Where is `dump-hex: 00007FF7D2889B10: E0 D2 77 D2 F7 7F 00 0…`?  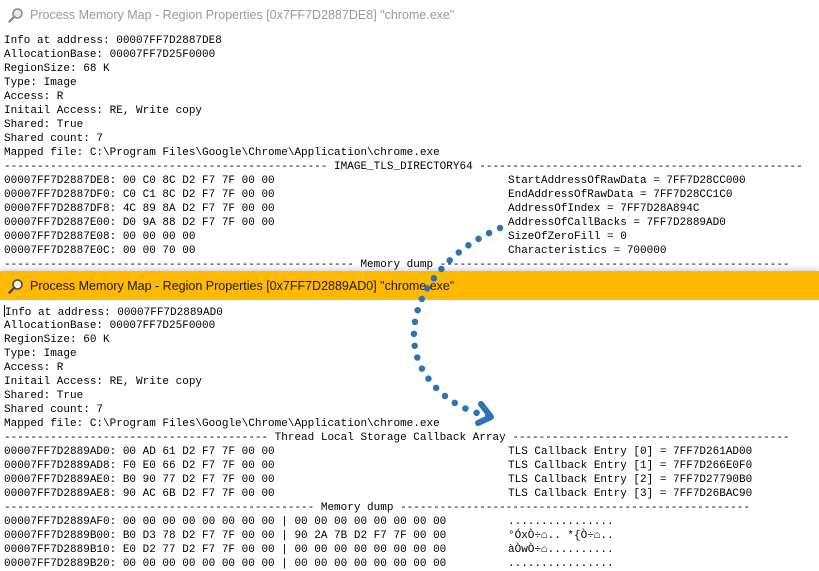 dump-hex: 00007FF7D2889B10: E0 D2 77 D2 F7 7F 00 0… is located at coordinates (225, 550).